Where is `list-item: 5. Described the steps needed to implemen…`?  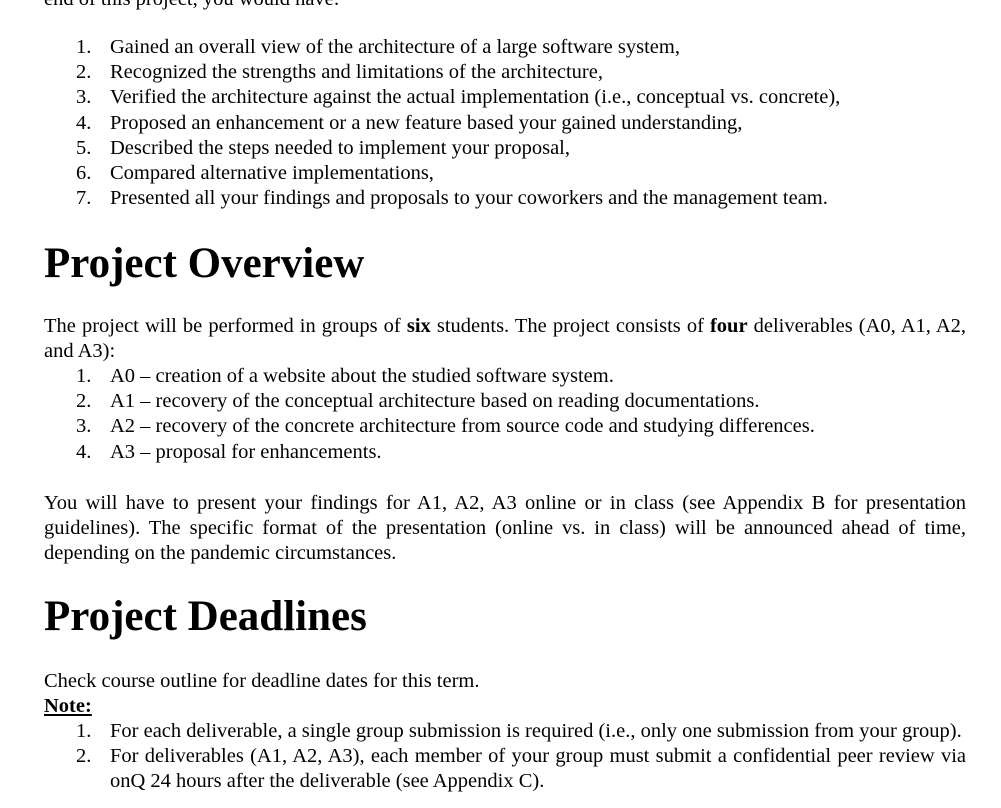
list-item: 5. Described the steps needed to implemen… is located at coordinates (323, 147).